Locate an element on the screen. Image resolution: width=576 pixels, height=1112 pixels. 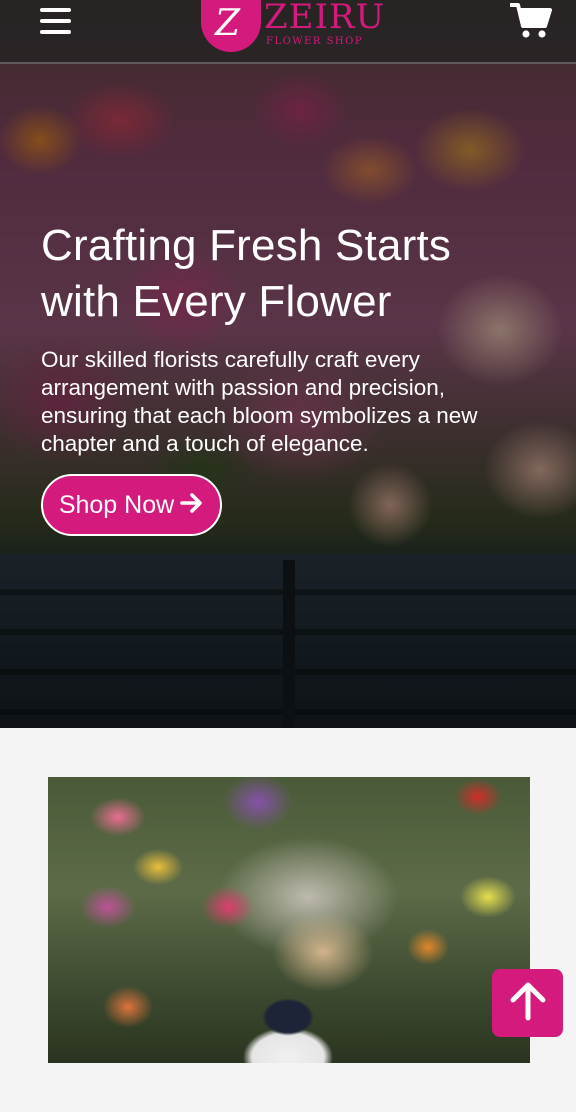
logo-badge: Z is located at coordinates (231, 26).